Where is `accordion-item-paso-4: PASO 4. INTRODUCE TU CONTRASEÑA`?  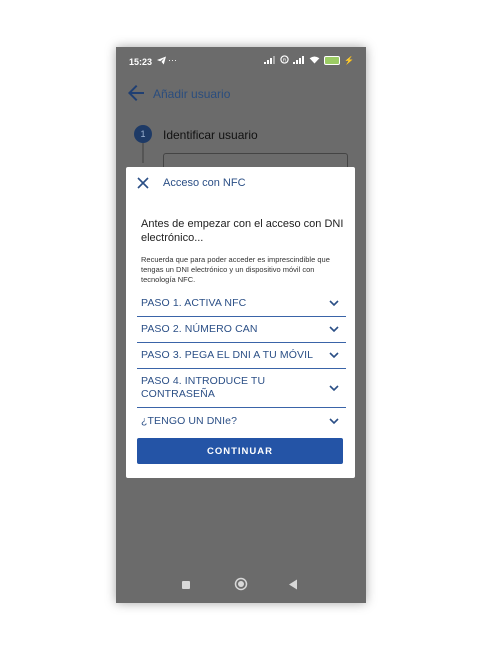
accordion-item-paso-4: PASO 4. INTRODUCE TU CONTRASEÑA is located at coordinates (241, 388).